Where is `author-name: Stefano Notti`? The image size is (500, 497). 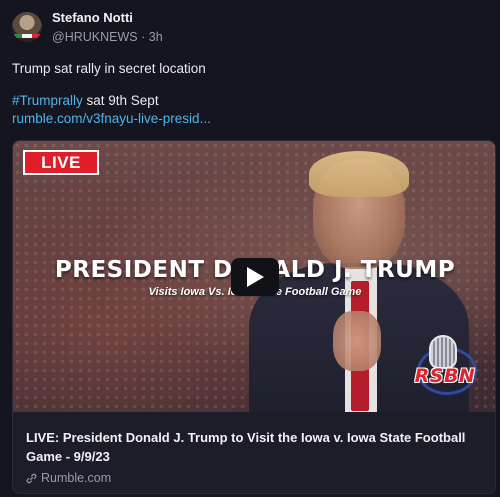 author-name: Stefano Notti is located at coordinates (92, 17).